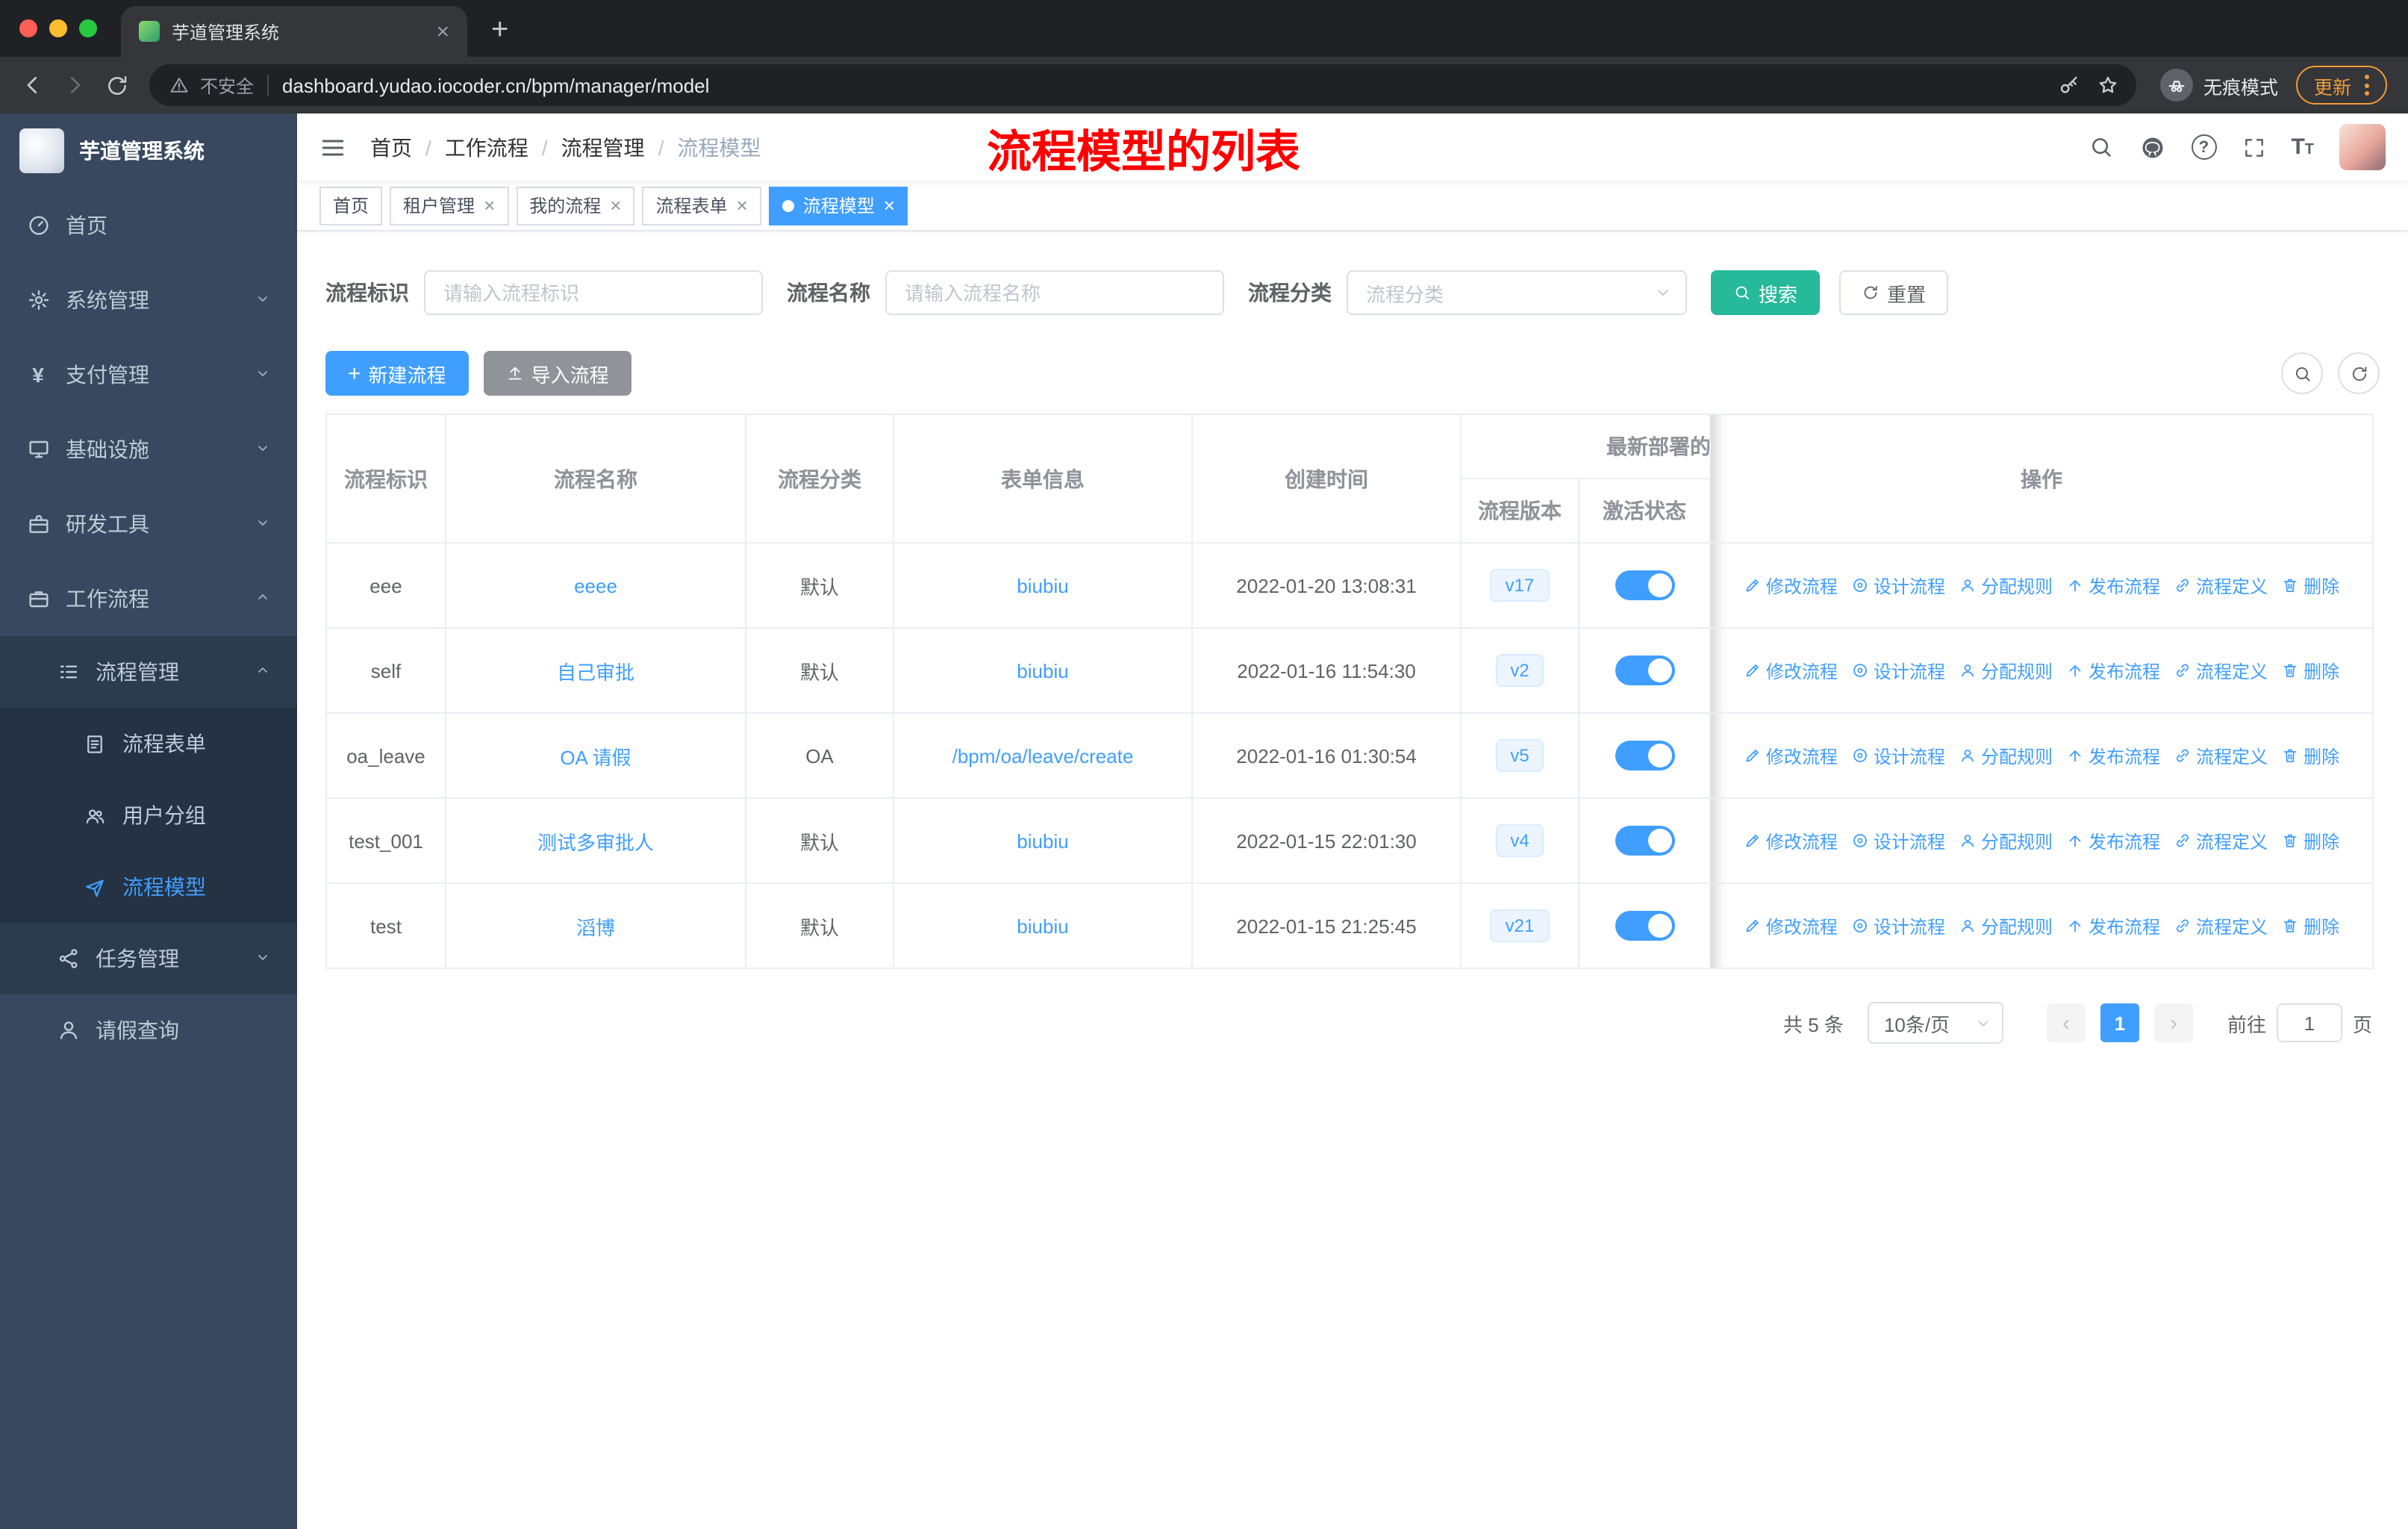  I want to click on sidebar-item-process-management: 流程管理, so click(148, 672).